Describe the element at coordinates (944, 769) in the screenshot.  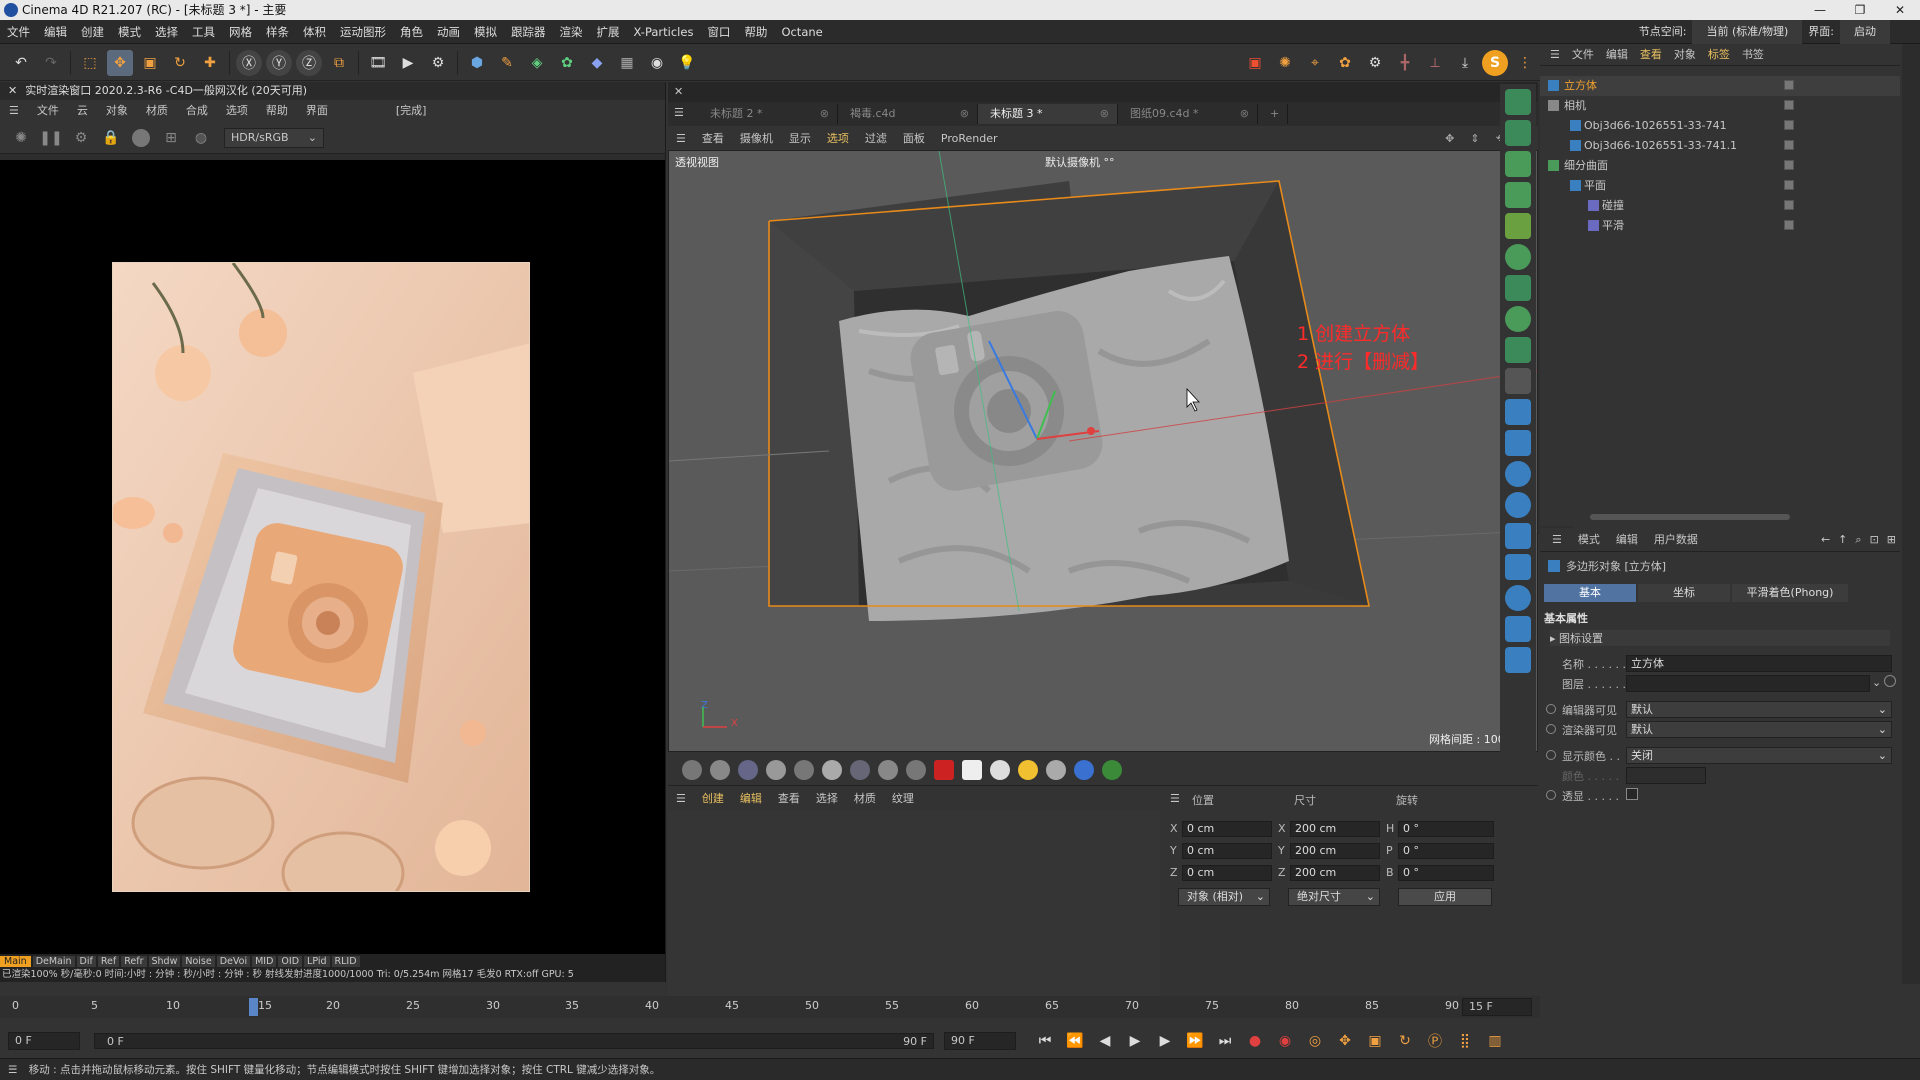
I see `octane-camera-icon` at that location.